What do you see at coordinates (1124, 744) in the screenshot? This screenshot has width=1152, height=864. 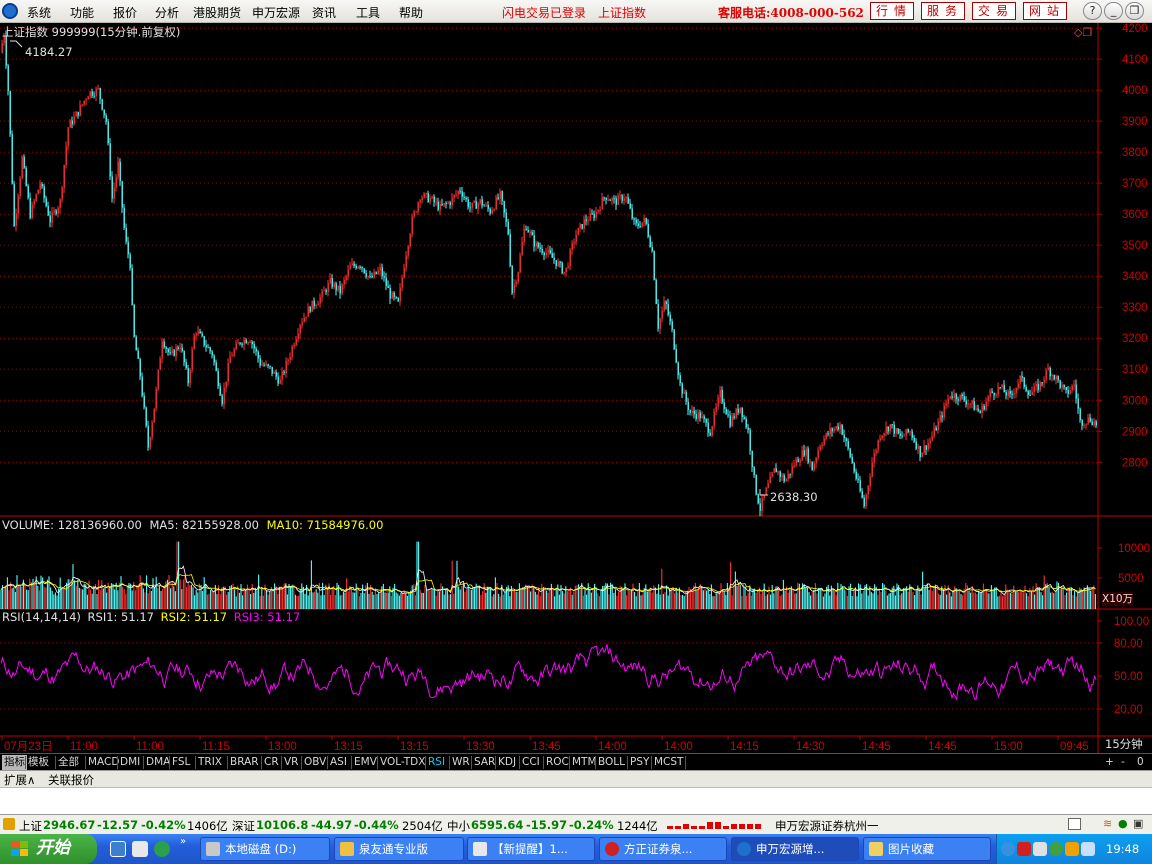 I see `period-label: 15分钟` at bounding box center [1124, 744].